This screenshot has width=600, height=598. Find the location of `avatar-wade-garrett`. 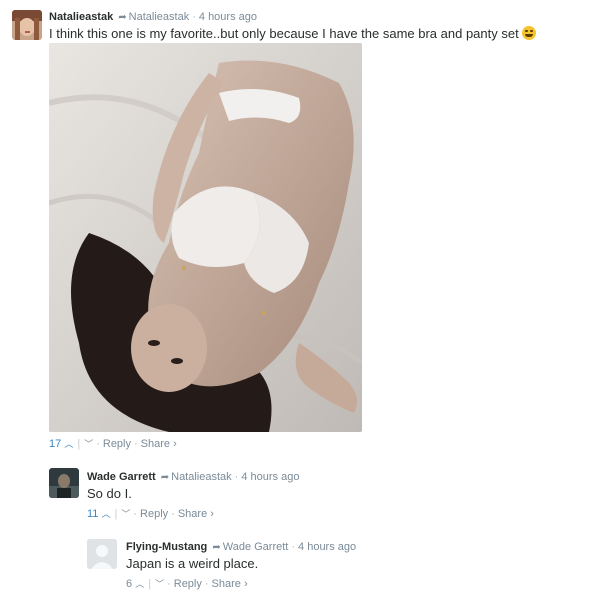

avatar-wade-garrett is located at coordinates (64, 483).